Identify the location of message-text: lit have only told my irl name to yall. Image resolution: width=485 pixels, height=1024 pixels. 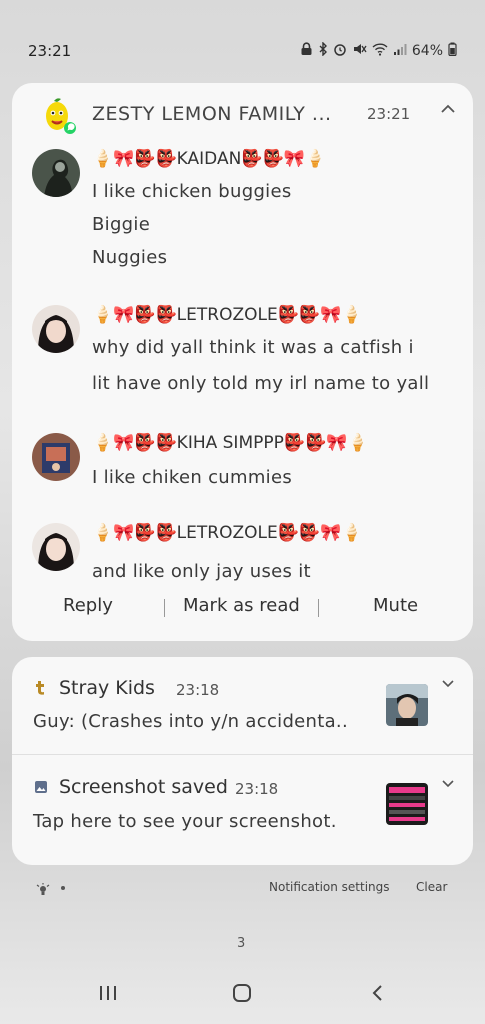
(261, 383).